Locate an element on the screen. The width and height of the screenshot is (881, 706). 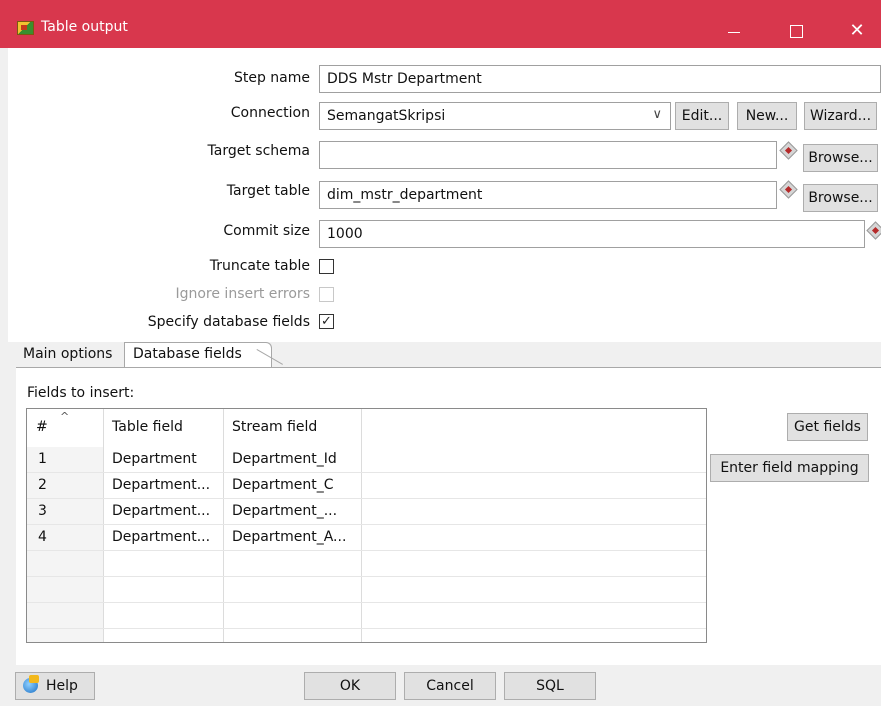
sort-ascending-icon: ^ is located at coordinates (65, 416).